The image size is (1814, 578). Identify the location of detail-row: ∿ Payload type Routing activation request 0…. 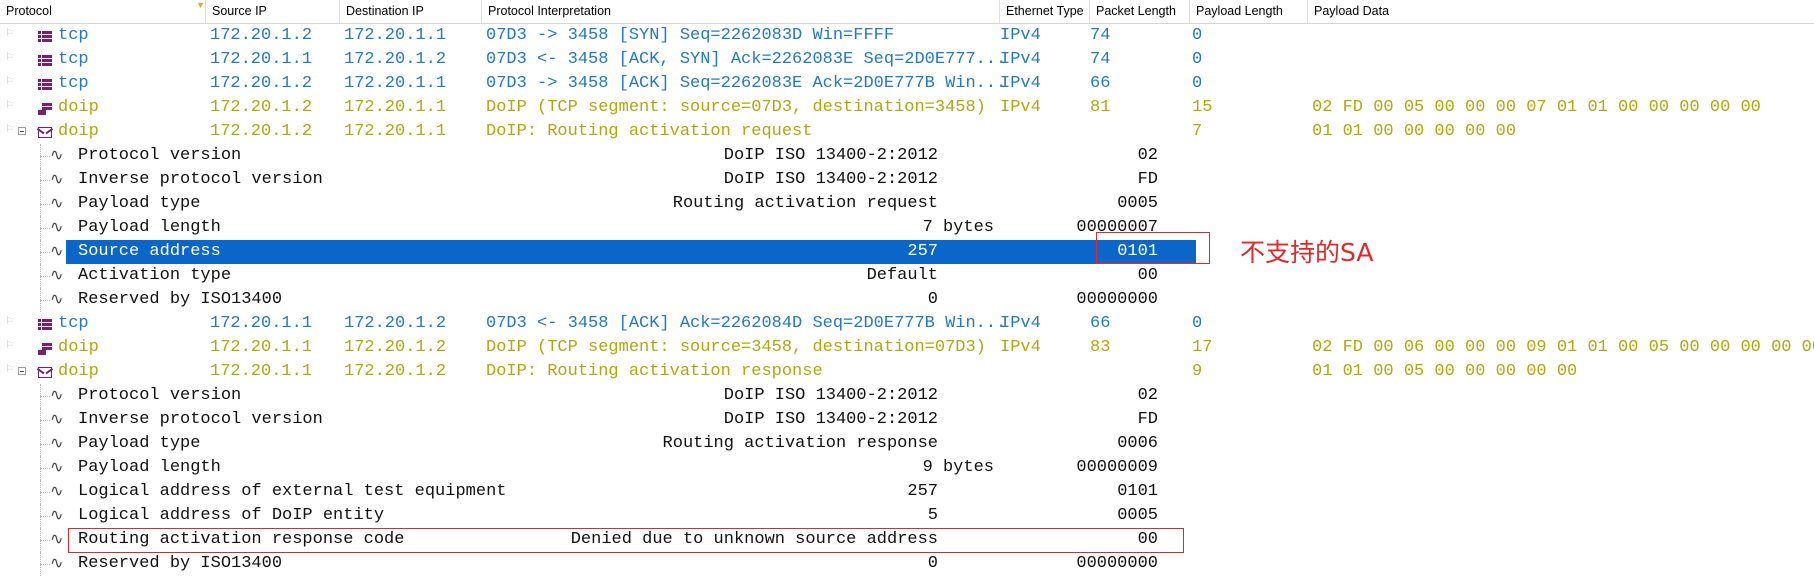
(907, 204).